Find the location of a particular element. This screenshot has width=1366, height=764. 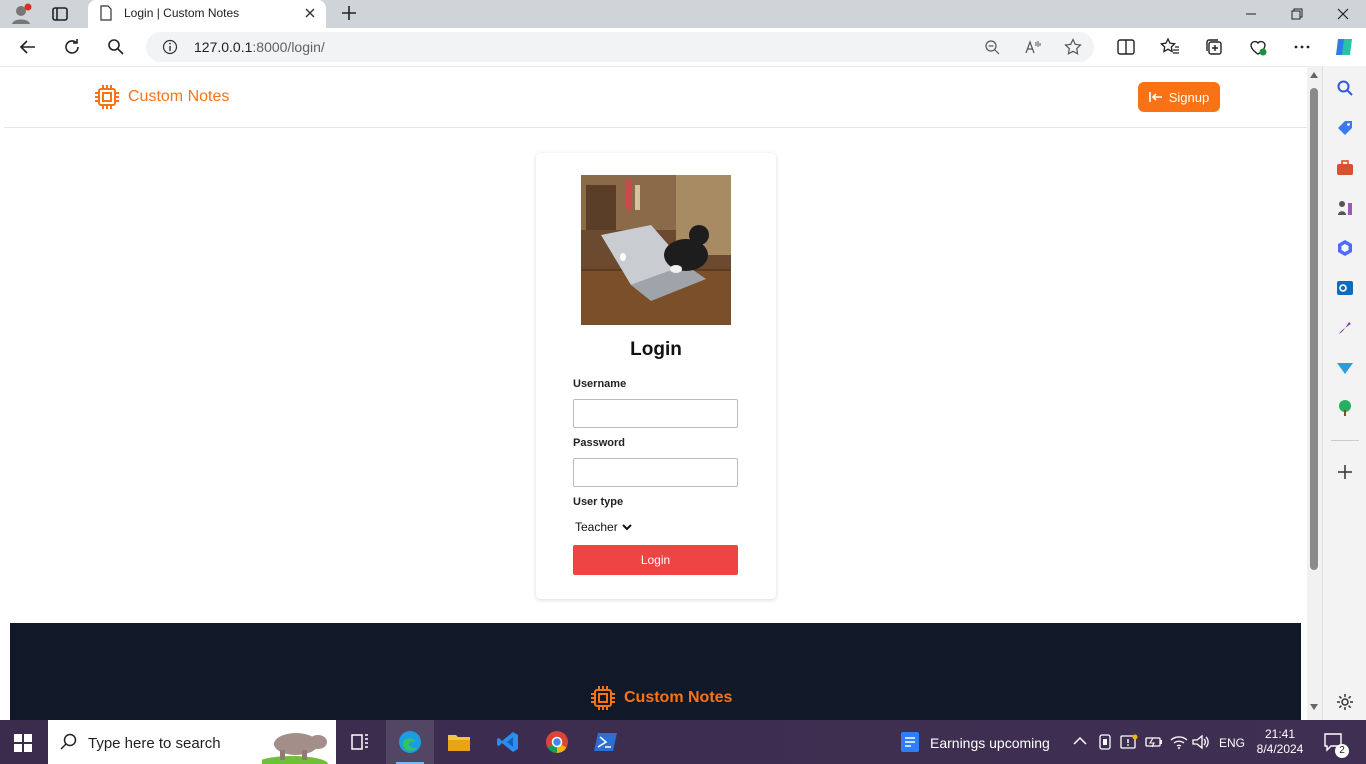

chevron-up-icon is located at coordinates (1080, 741).